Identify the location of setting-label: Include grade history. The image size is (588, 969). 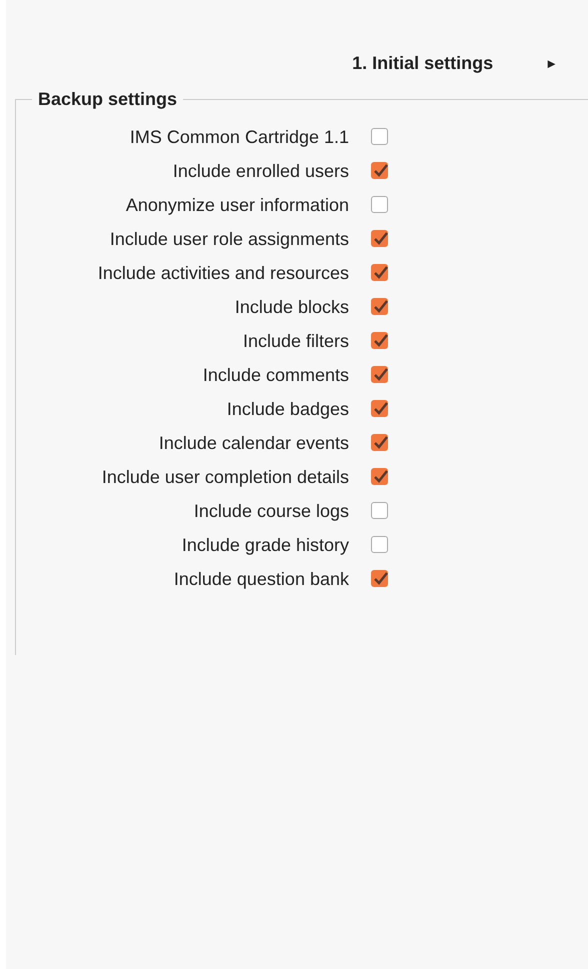
(264, 545).